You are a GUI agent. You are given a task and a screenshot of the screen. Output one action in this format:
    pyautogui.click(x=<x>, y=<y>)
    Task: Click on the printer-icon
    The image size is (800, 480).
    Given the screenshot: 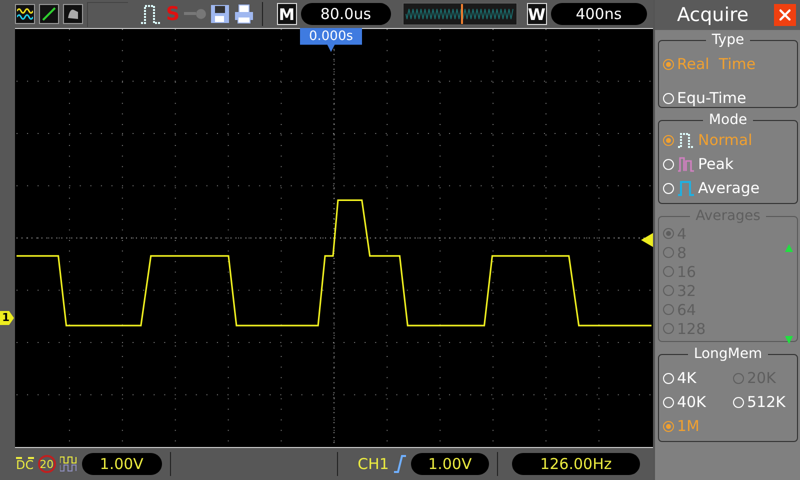 What is the action you would take?
    pyautogui.click(x=244, y=14)
    